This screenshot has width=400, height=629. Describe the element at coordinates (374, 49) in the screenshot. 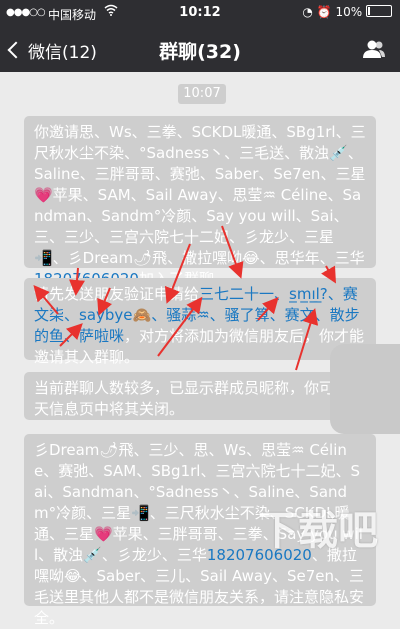

I see `people-icon` at that location.